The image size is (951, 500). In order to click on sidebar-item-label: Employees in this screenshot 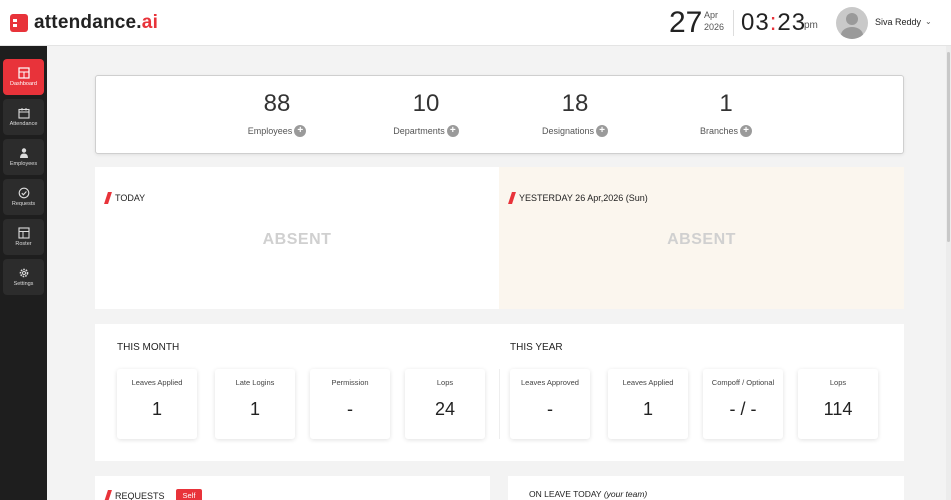, I will do `click(23, 164)`.